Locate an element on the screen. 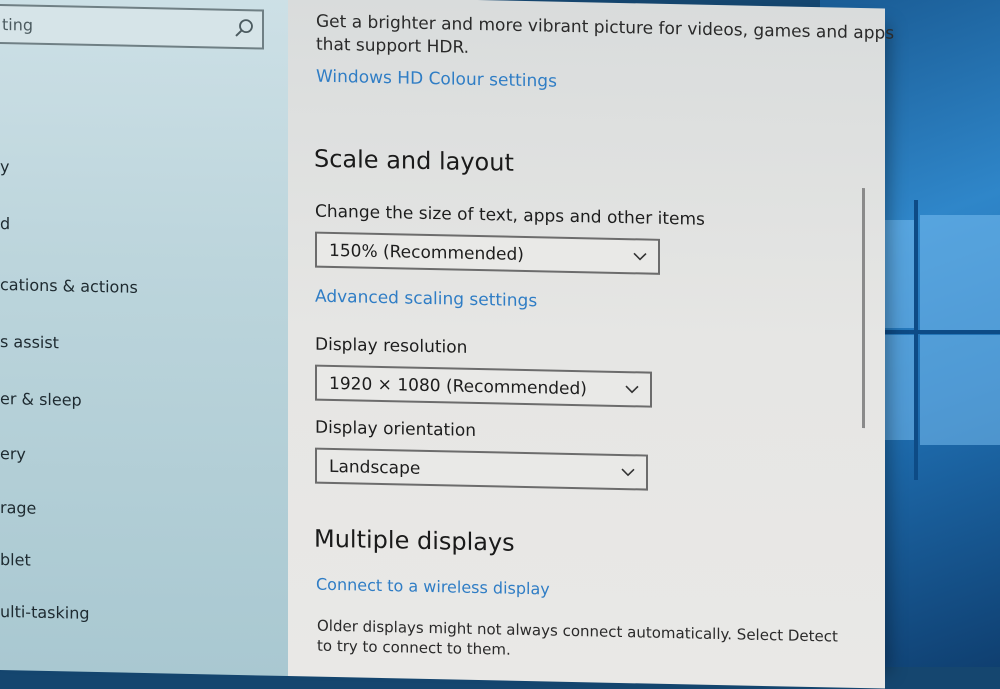  scale-dropdown: 150% (Recommended) is located at coordinates (487, 253).